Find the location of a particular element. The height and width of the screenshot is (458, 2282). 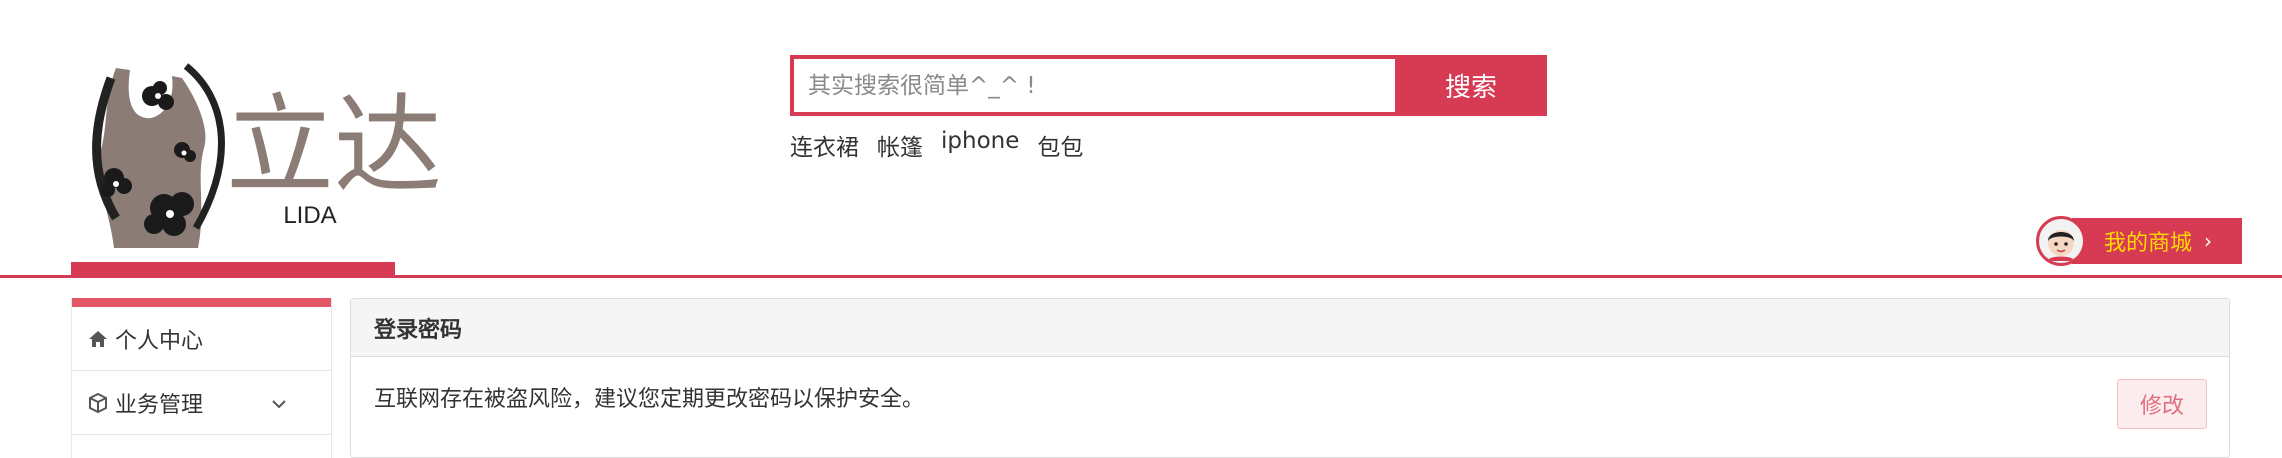

home-icon is located at coordinates (98, 339).